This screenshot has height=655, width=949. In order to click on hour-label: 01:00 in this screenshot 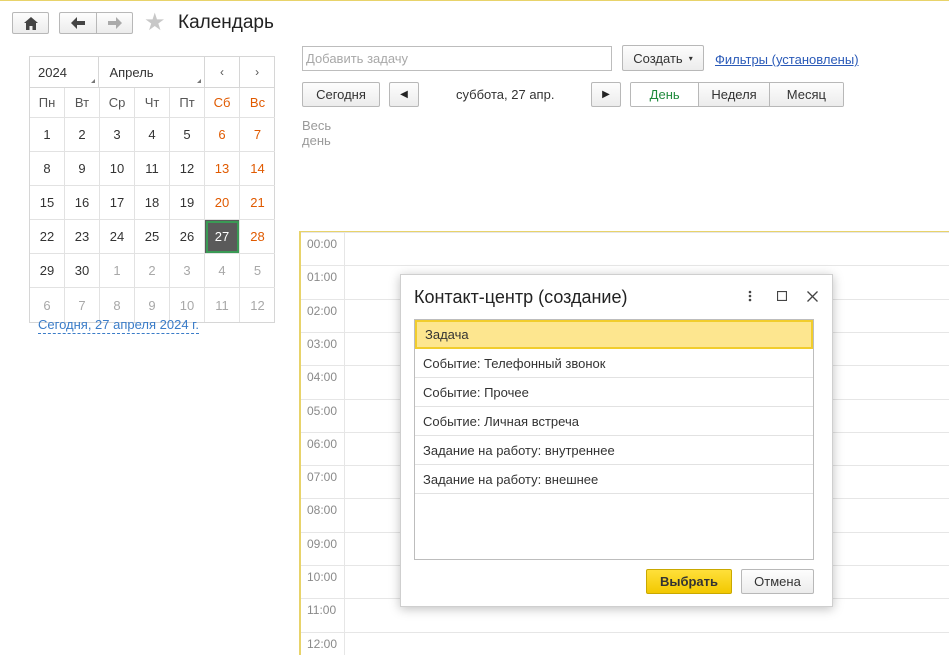, I will do `click(322, 277)`.